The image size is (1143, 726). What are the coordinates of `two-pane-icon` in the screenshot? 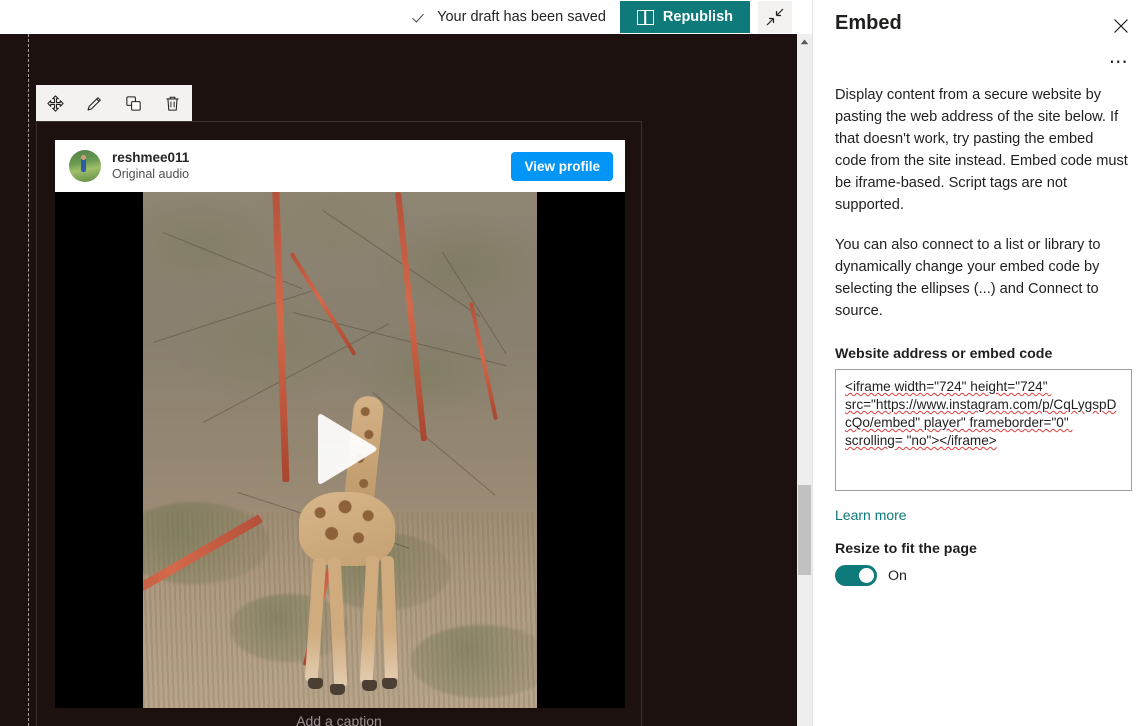 It's located at (645, 17).